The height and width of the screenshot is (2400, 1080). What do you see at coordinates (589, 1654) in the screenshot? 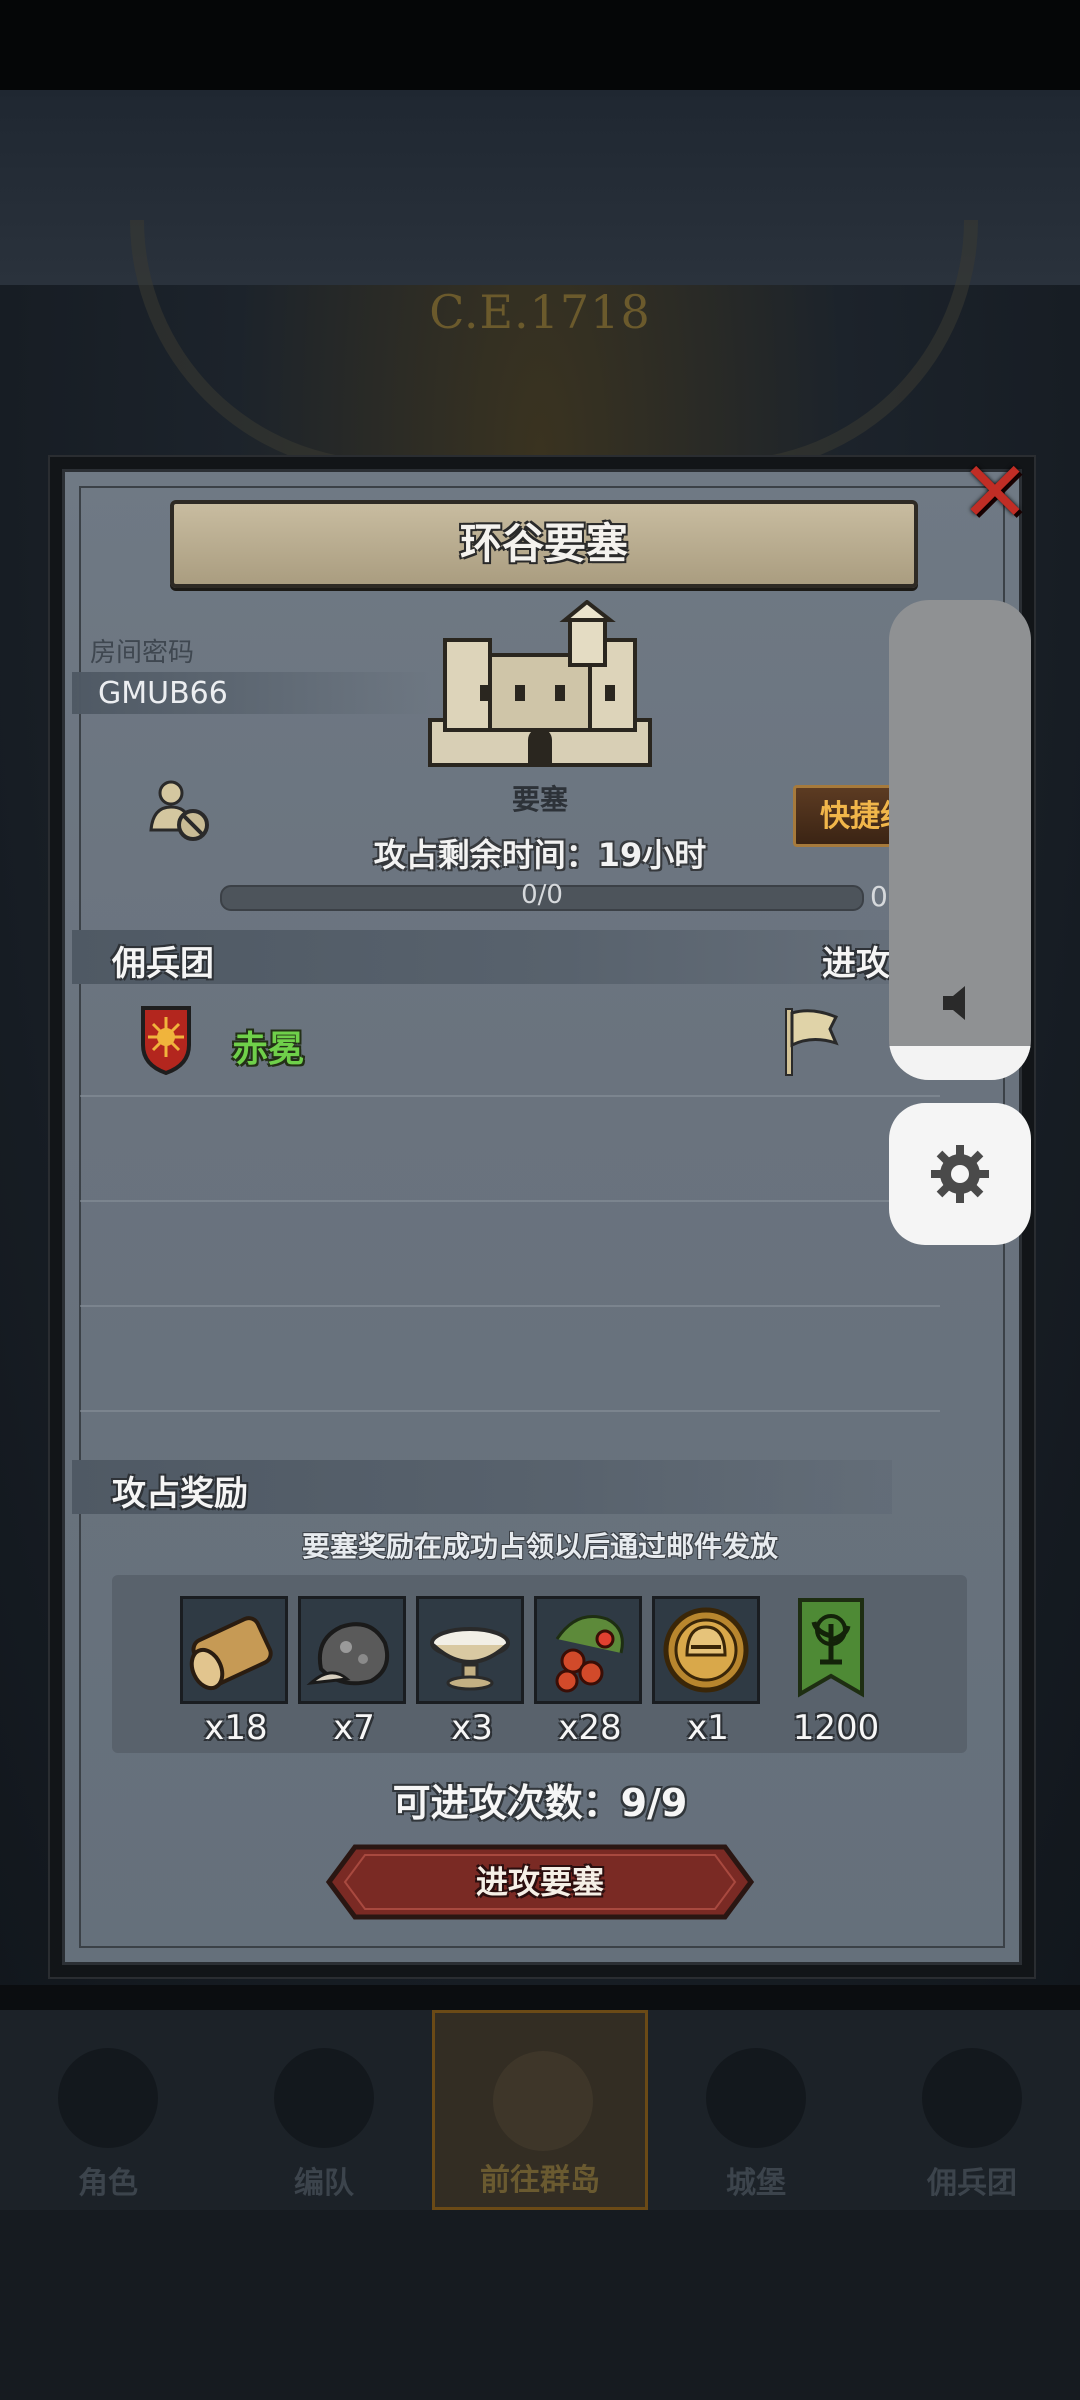
I see `berries-icon` at bounding box center [589, 1654].